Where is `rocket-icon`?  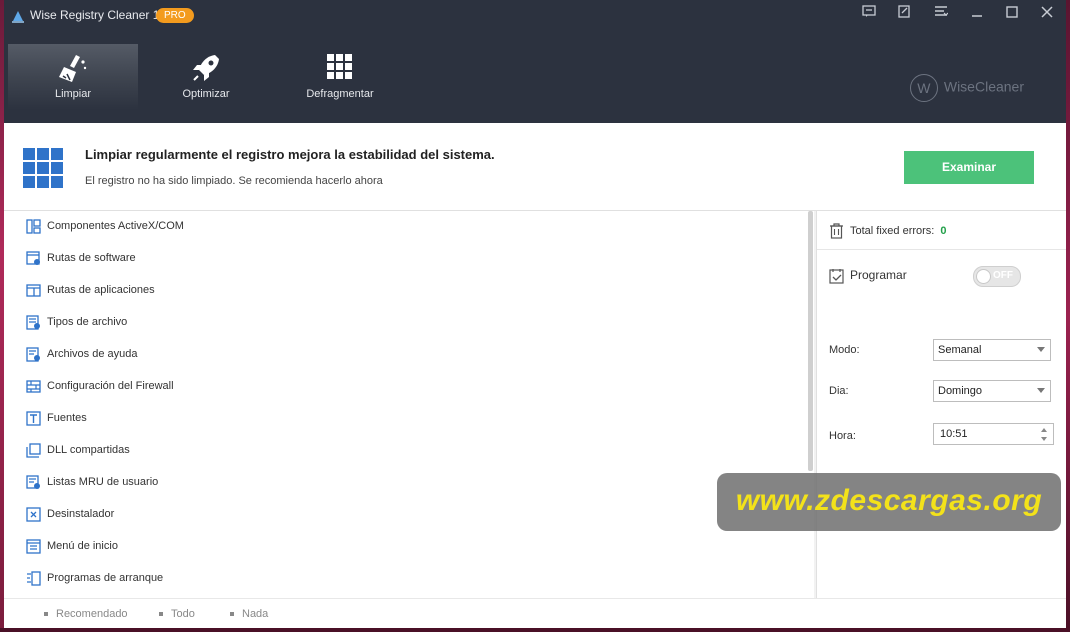 rocket-icon is located at coordinates (206, 68).